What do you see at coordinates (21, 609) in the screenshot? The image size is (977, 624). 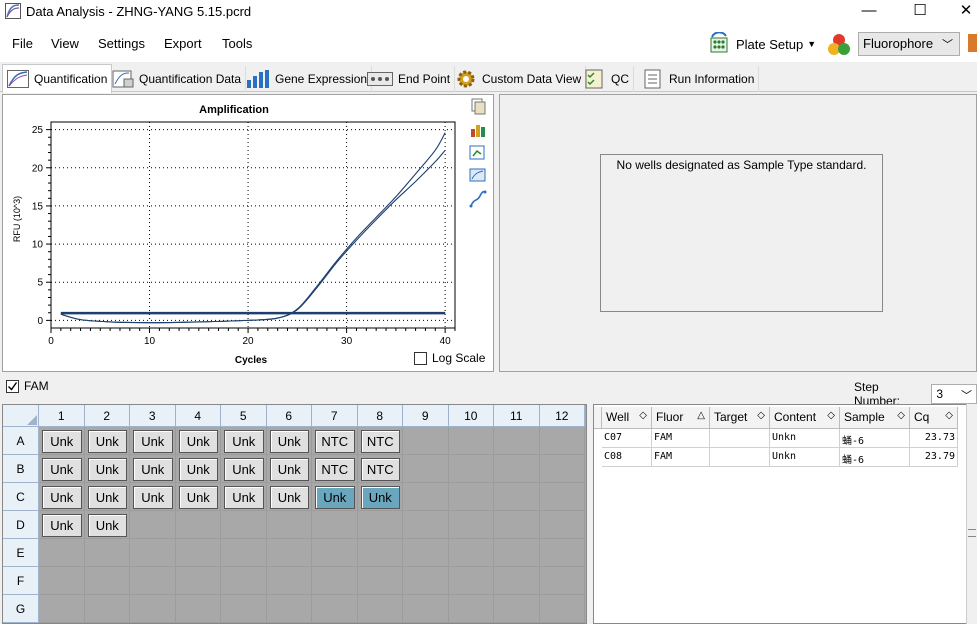 I see `plate-row-header: G` at bounding box center [21, 609].